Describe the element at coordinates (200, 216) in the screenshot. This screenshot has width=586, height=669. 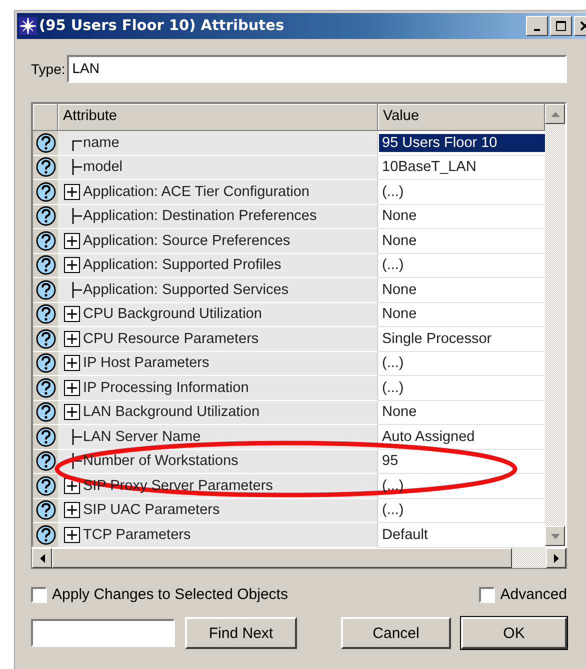
I see `attribute-name: Application: Destination Preferences` at that location.